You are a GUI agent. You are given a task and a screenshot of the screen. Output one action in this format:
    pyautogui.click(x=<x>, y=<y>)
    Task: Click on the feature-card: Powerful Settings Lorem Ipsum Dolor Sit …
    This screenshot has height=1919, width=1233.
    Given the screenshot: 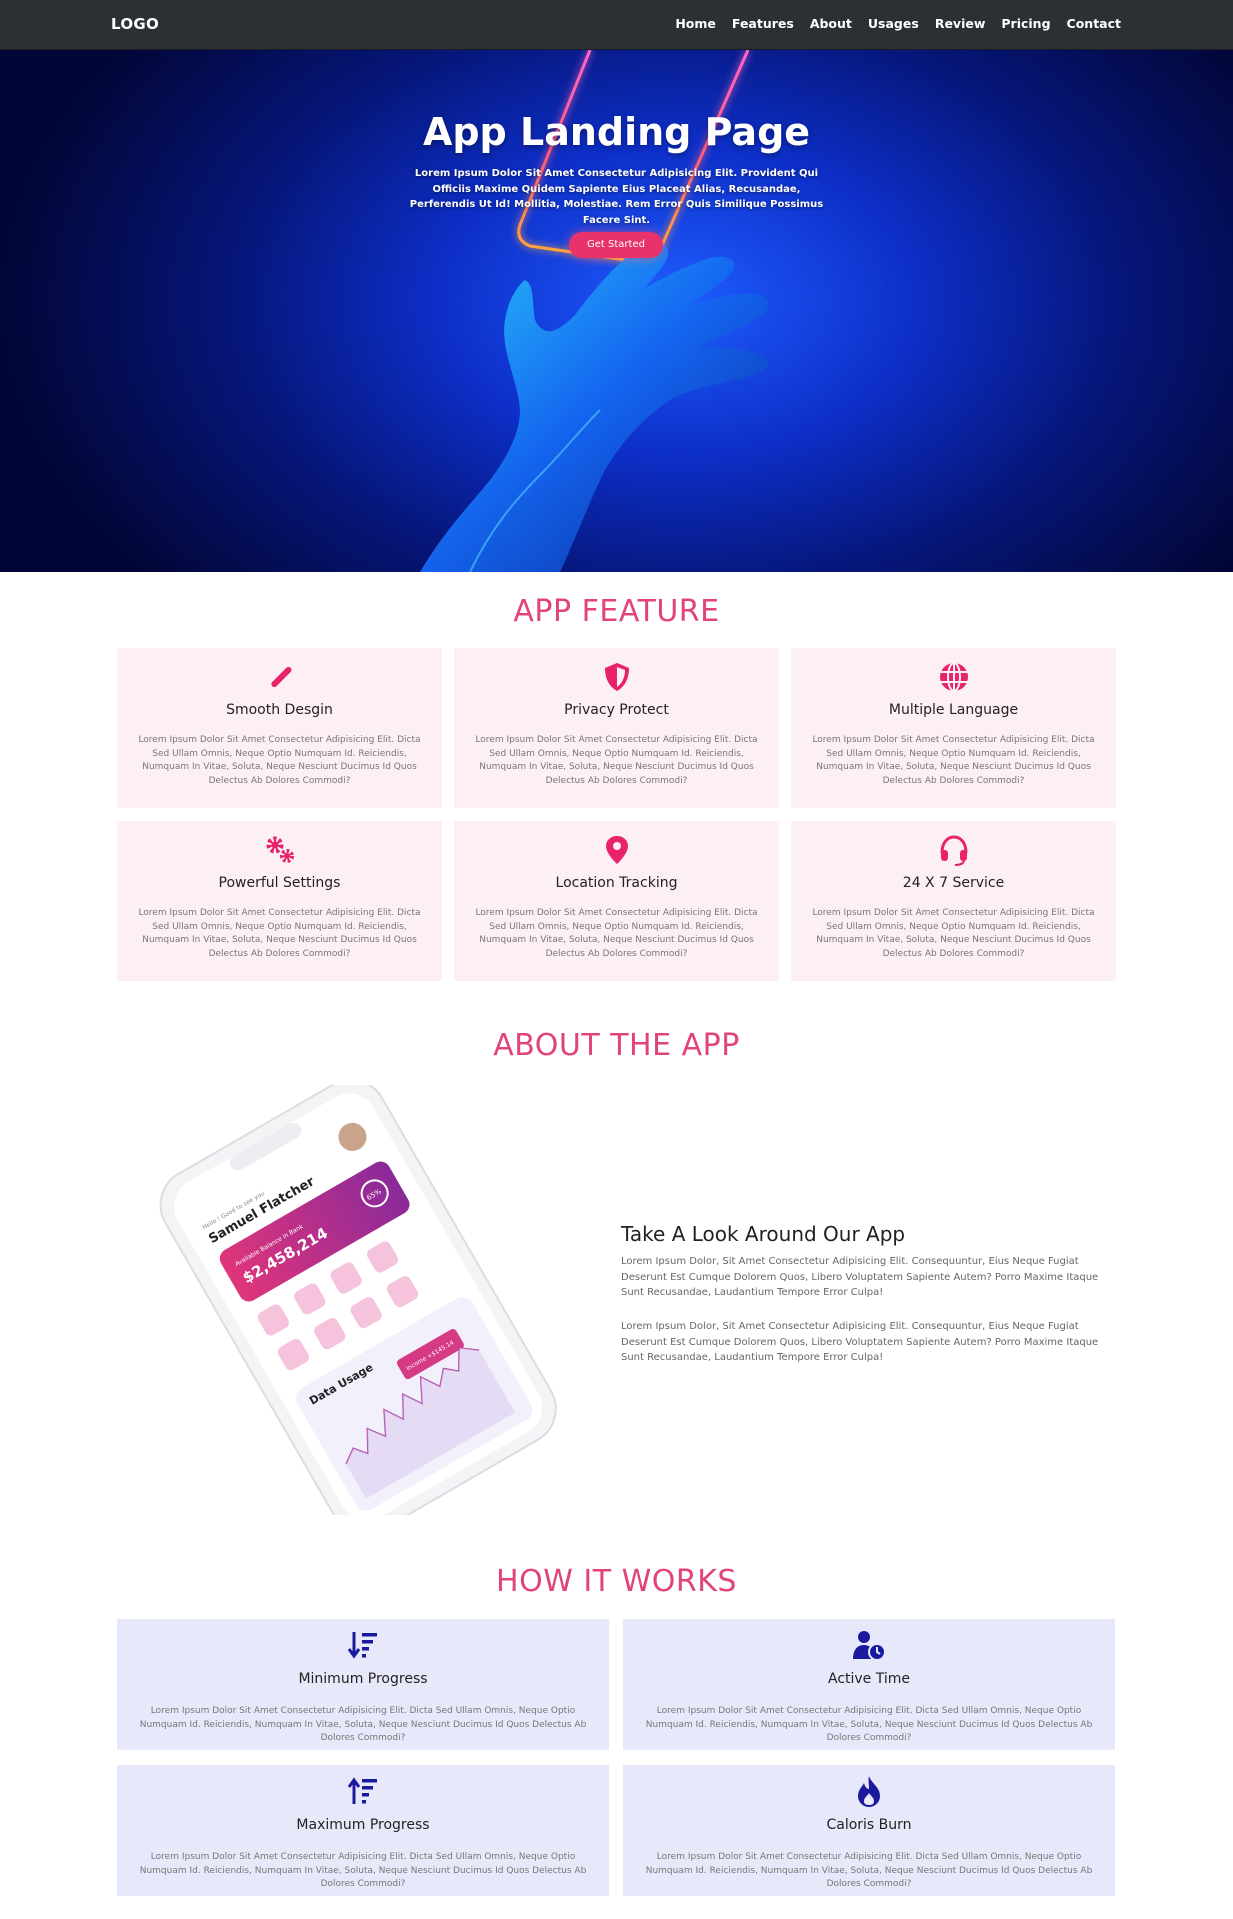 What is the action you would take?
    pyautogui.click(x=279, y=901)
    